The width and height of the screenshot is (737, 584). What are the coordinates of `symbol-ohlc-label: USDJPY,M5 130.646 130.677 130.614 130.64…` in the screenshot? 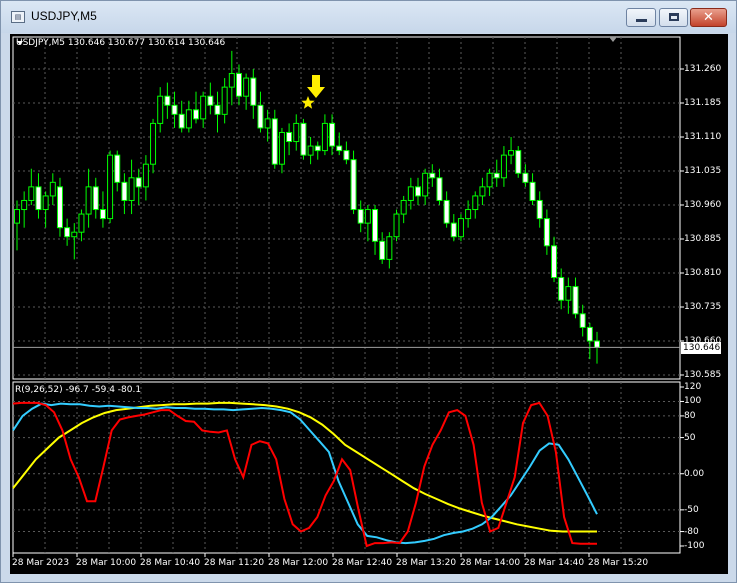 It's located at (121, 43).